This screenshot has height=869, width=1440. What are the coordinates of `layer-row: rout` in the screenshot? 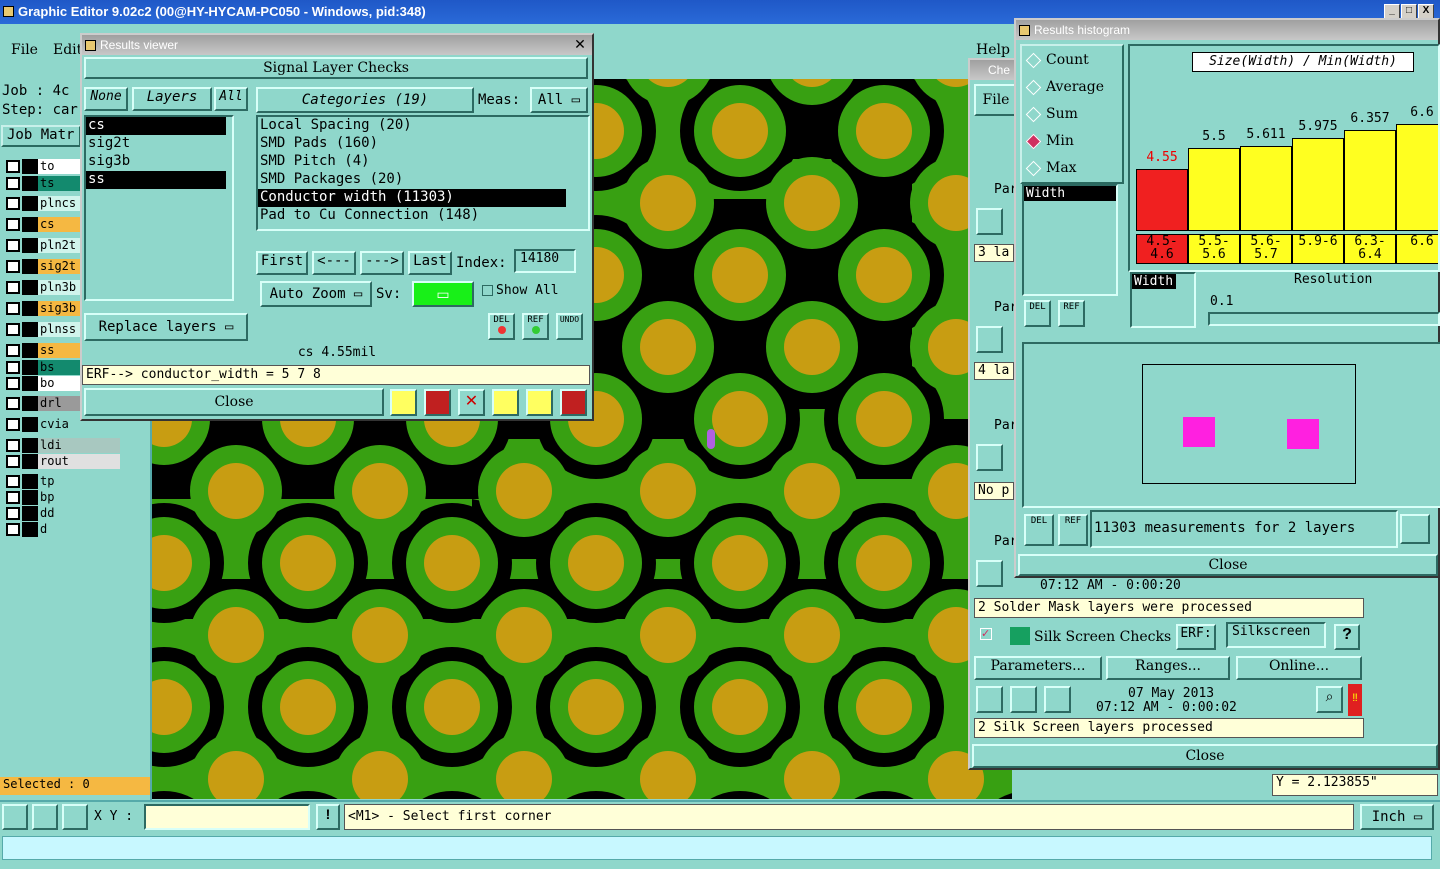 It's located at (61, 461).